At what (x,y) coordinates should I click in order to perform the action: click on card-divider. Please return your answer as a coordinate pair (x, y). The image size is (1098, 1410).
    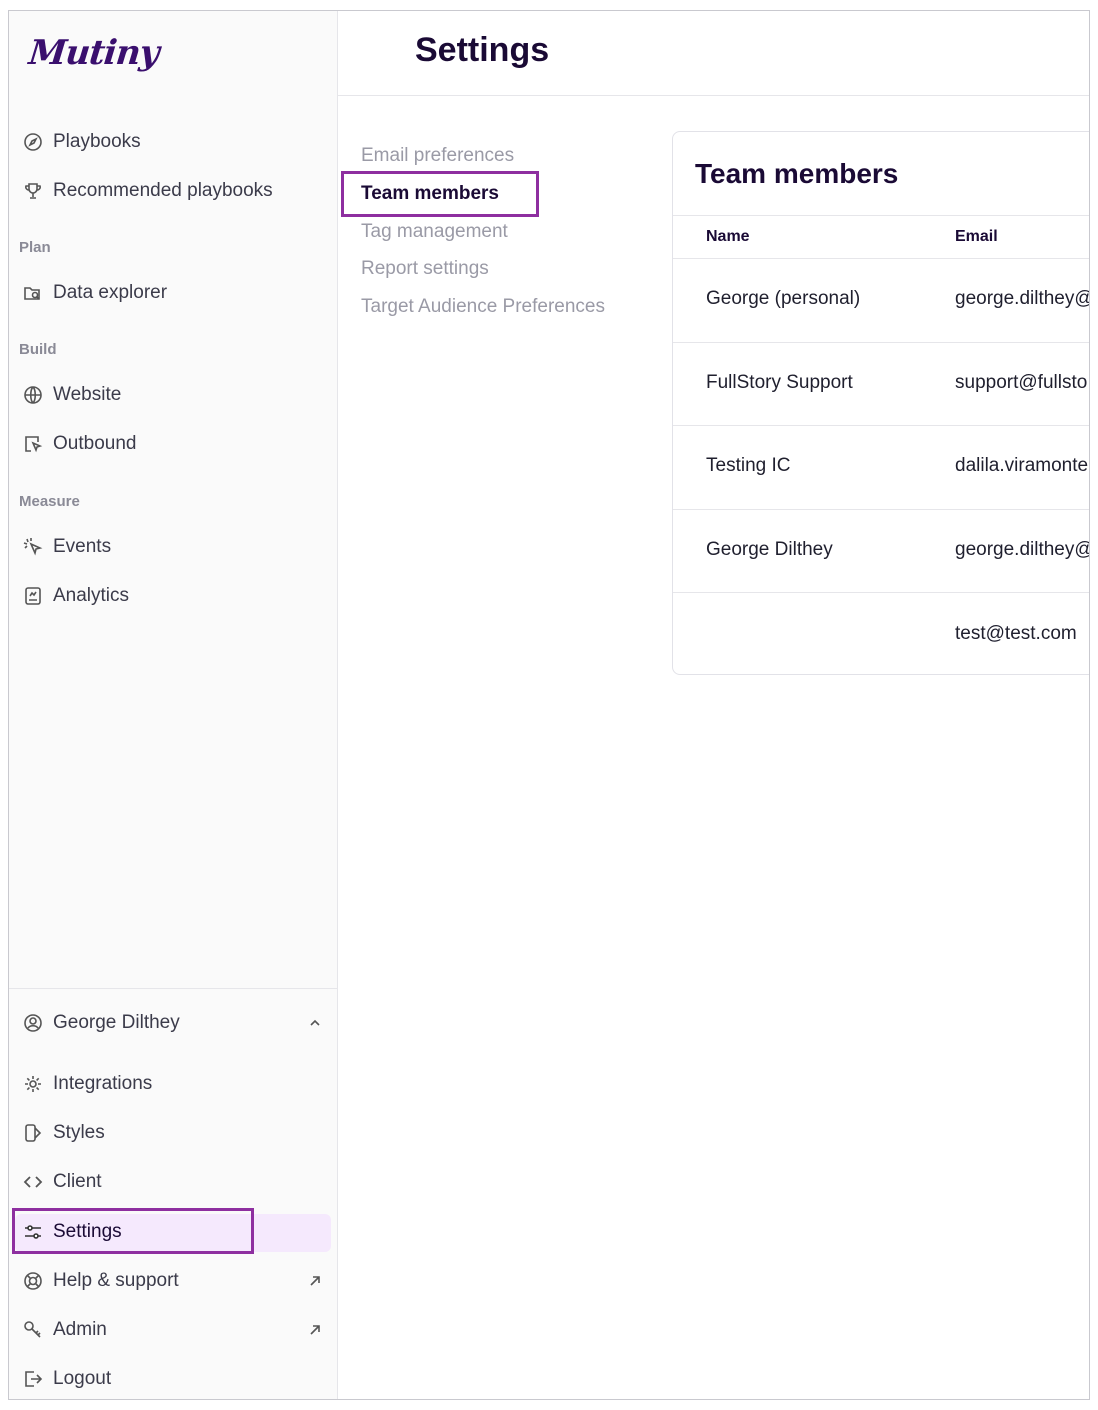
    Looking at the image, I should click on (881, 215).